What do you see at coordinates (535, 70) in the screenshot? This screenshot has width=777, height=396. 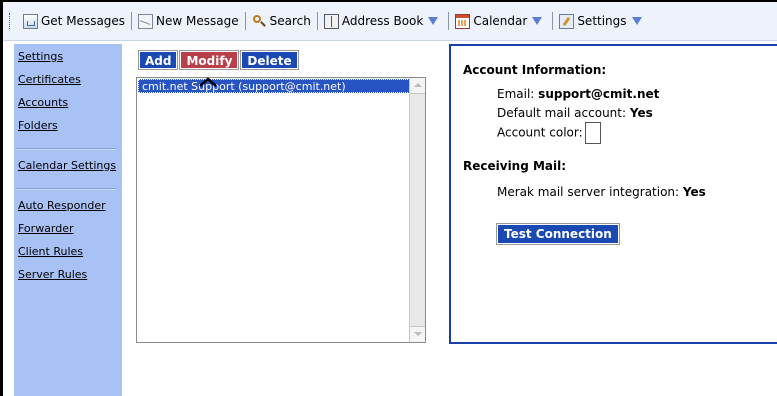 I see `account-info-heading: Account Information:` at bounding box center [535, 70].